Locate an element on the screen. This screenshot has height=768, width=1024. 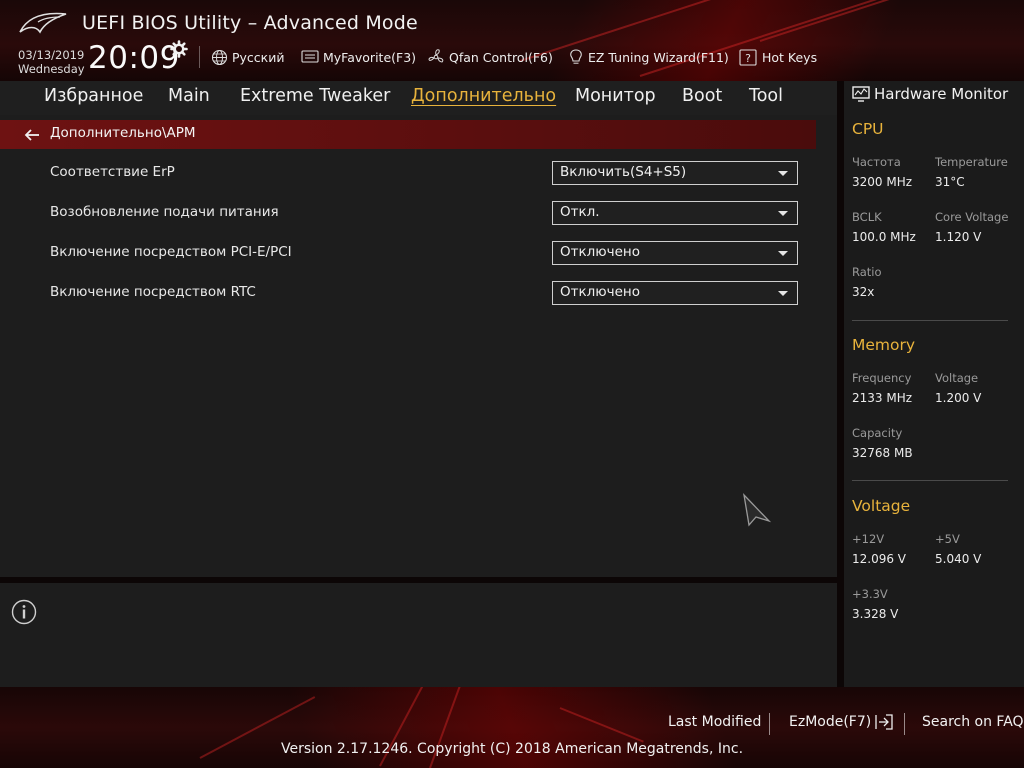
cpu-temperature-label: Temperature is located at coordinates (971, 162).